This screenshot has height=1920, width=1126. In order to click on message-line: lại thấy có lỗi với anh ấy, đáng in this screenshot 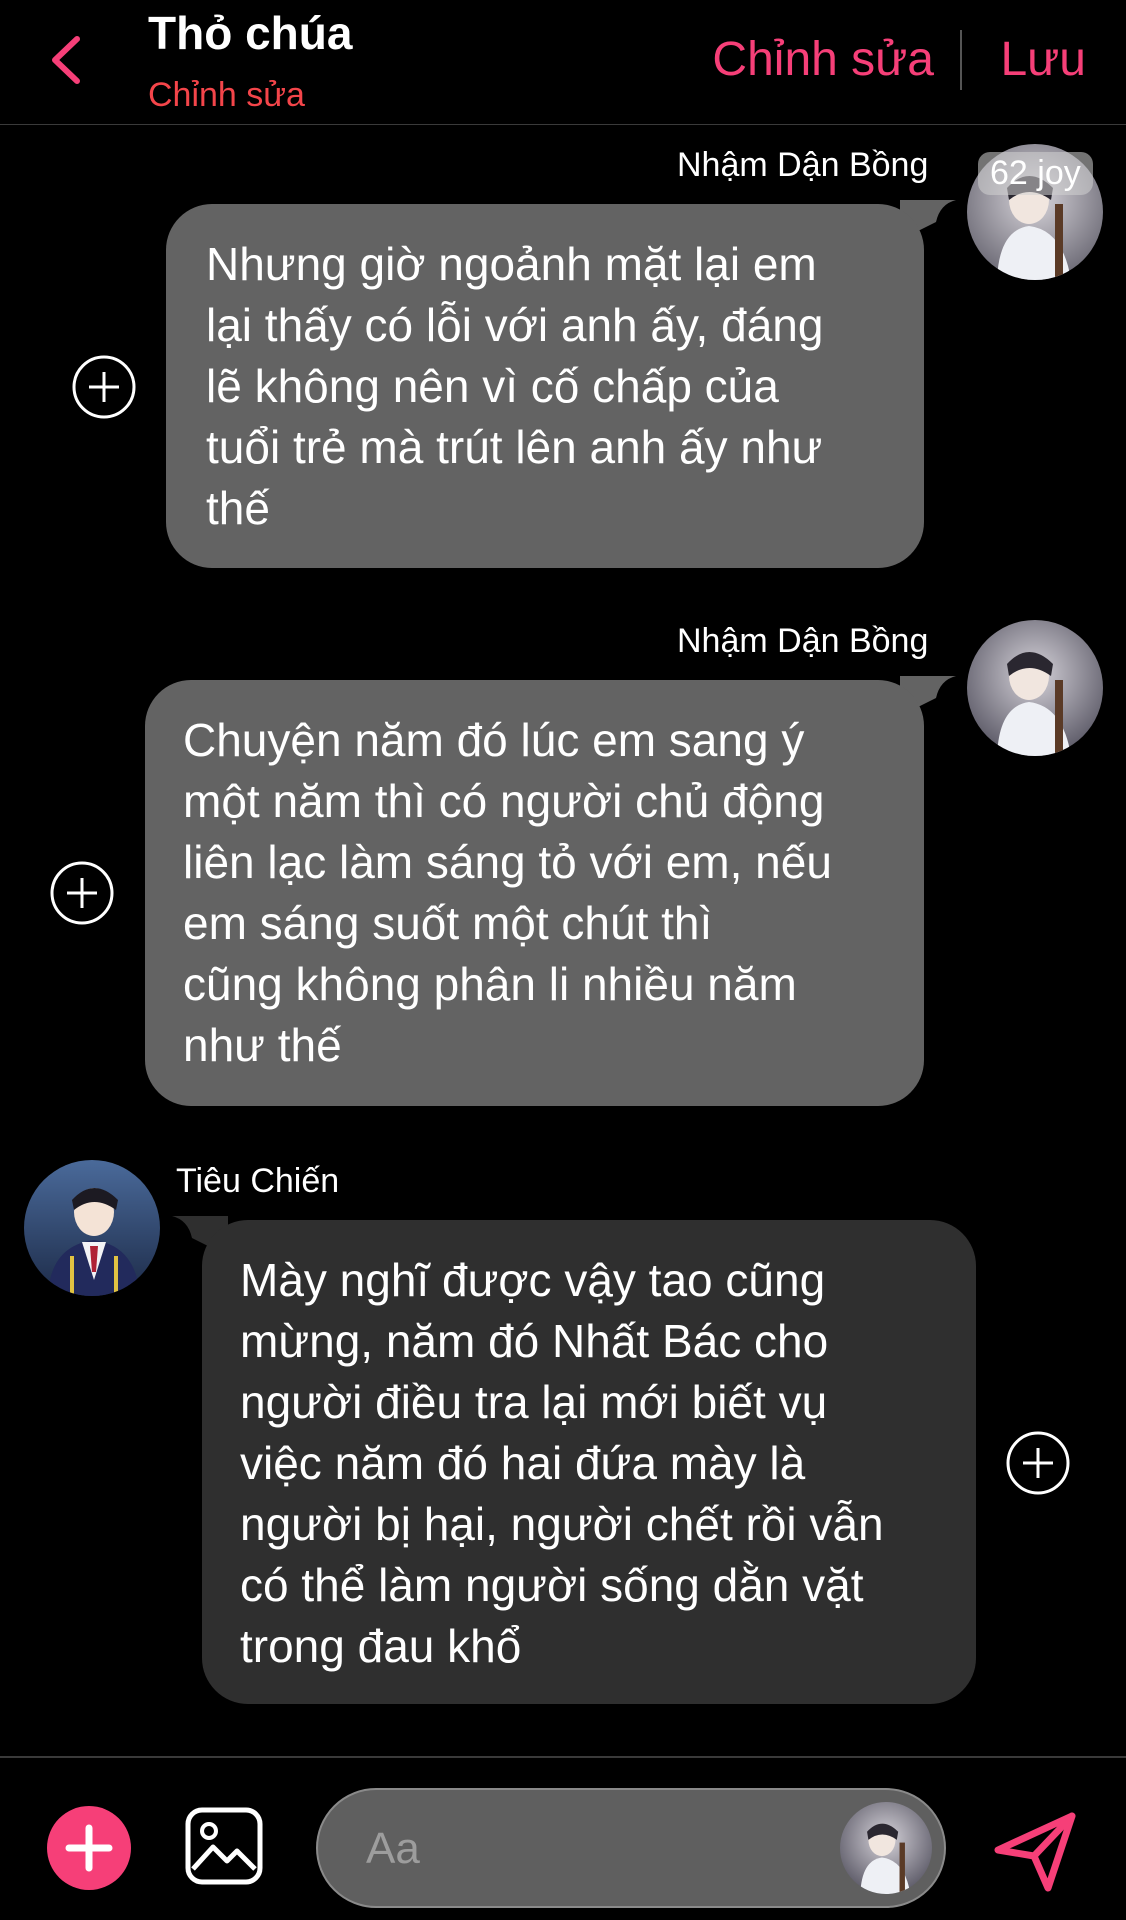, I will do `click(515, 325)`.